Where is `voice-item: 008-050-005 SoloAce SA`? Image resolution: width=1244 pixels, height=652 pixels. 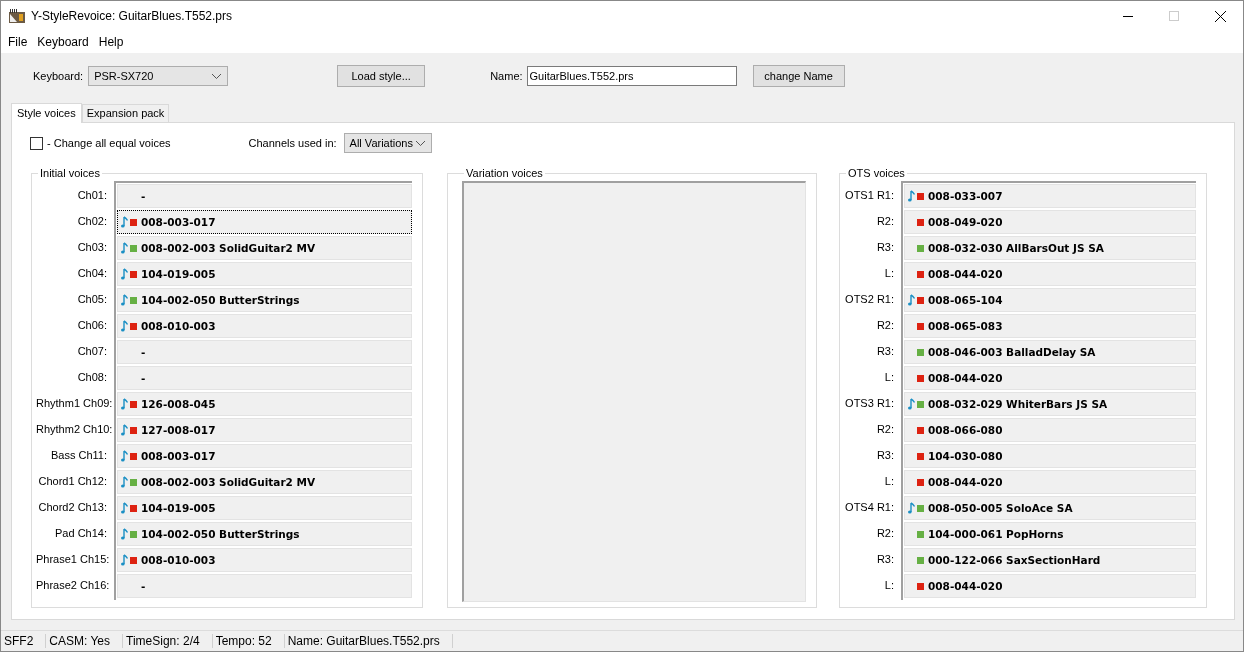
voice-item: 008-050-005 SoloAce SA is located at coordinates (1050, 508).